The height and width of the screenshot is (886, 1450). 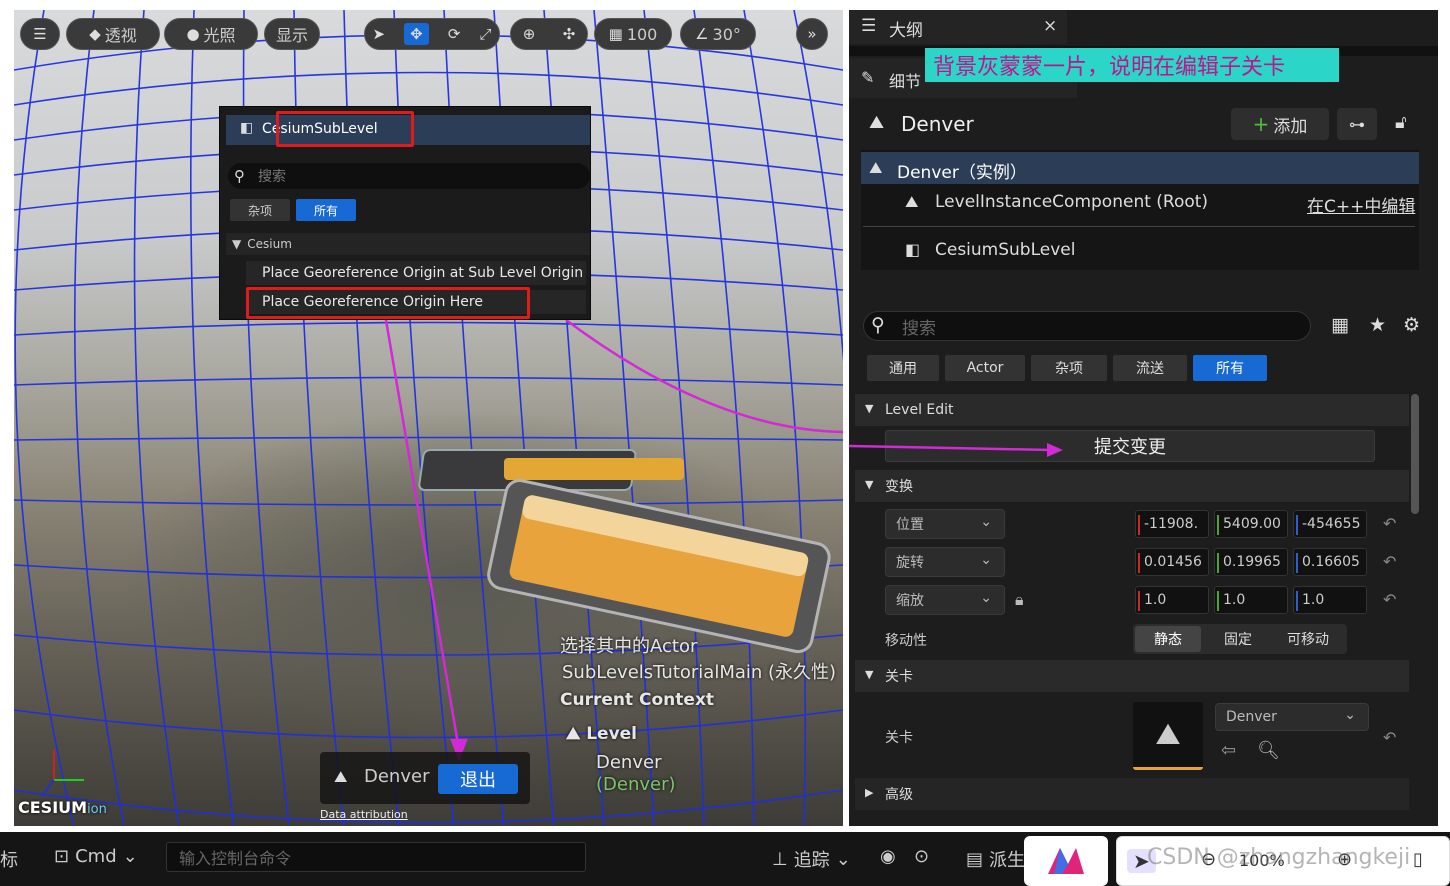 What do you see at coordinates (1340, 325) in the screenshot?
I see `table-view-icon: ▦` at bounding box center [1340, 325].